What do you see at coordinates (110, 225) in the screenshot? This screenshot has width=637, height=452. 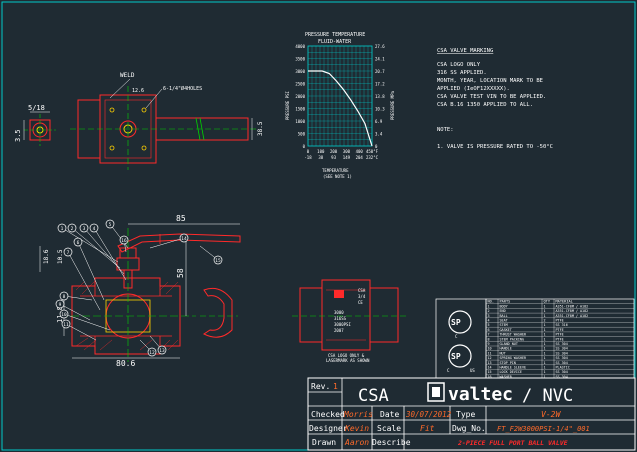 I see `callout-number: 5` at bounding box center [110, 225].